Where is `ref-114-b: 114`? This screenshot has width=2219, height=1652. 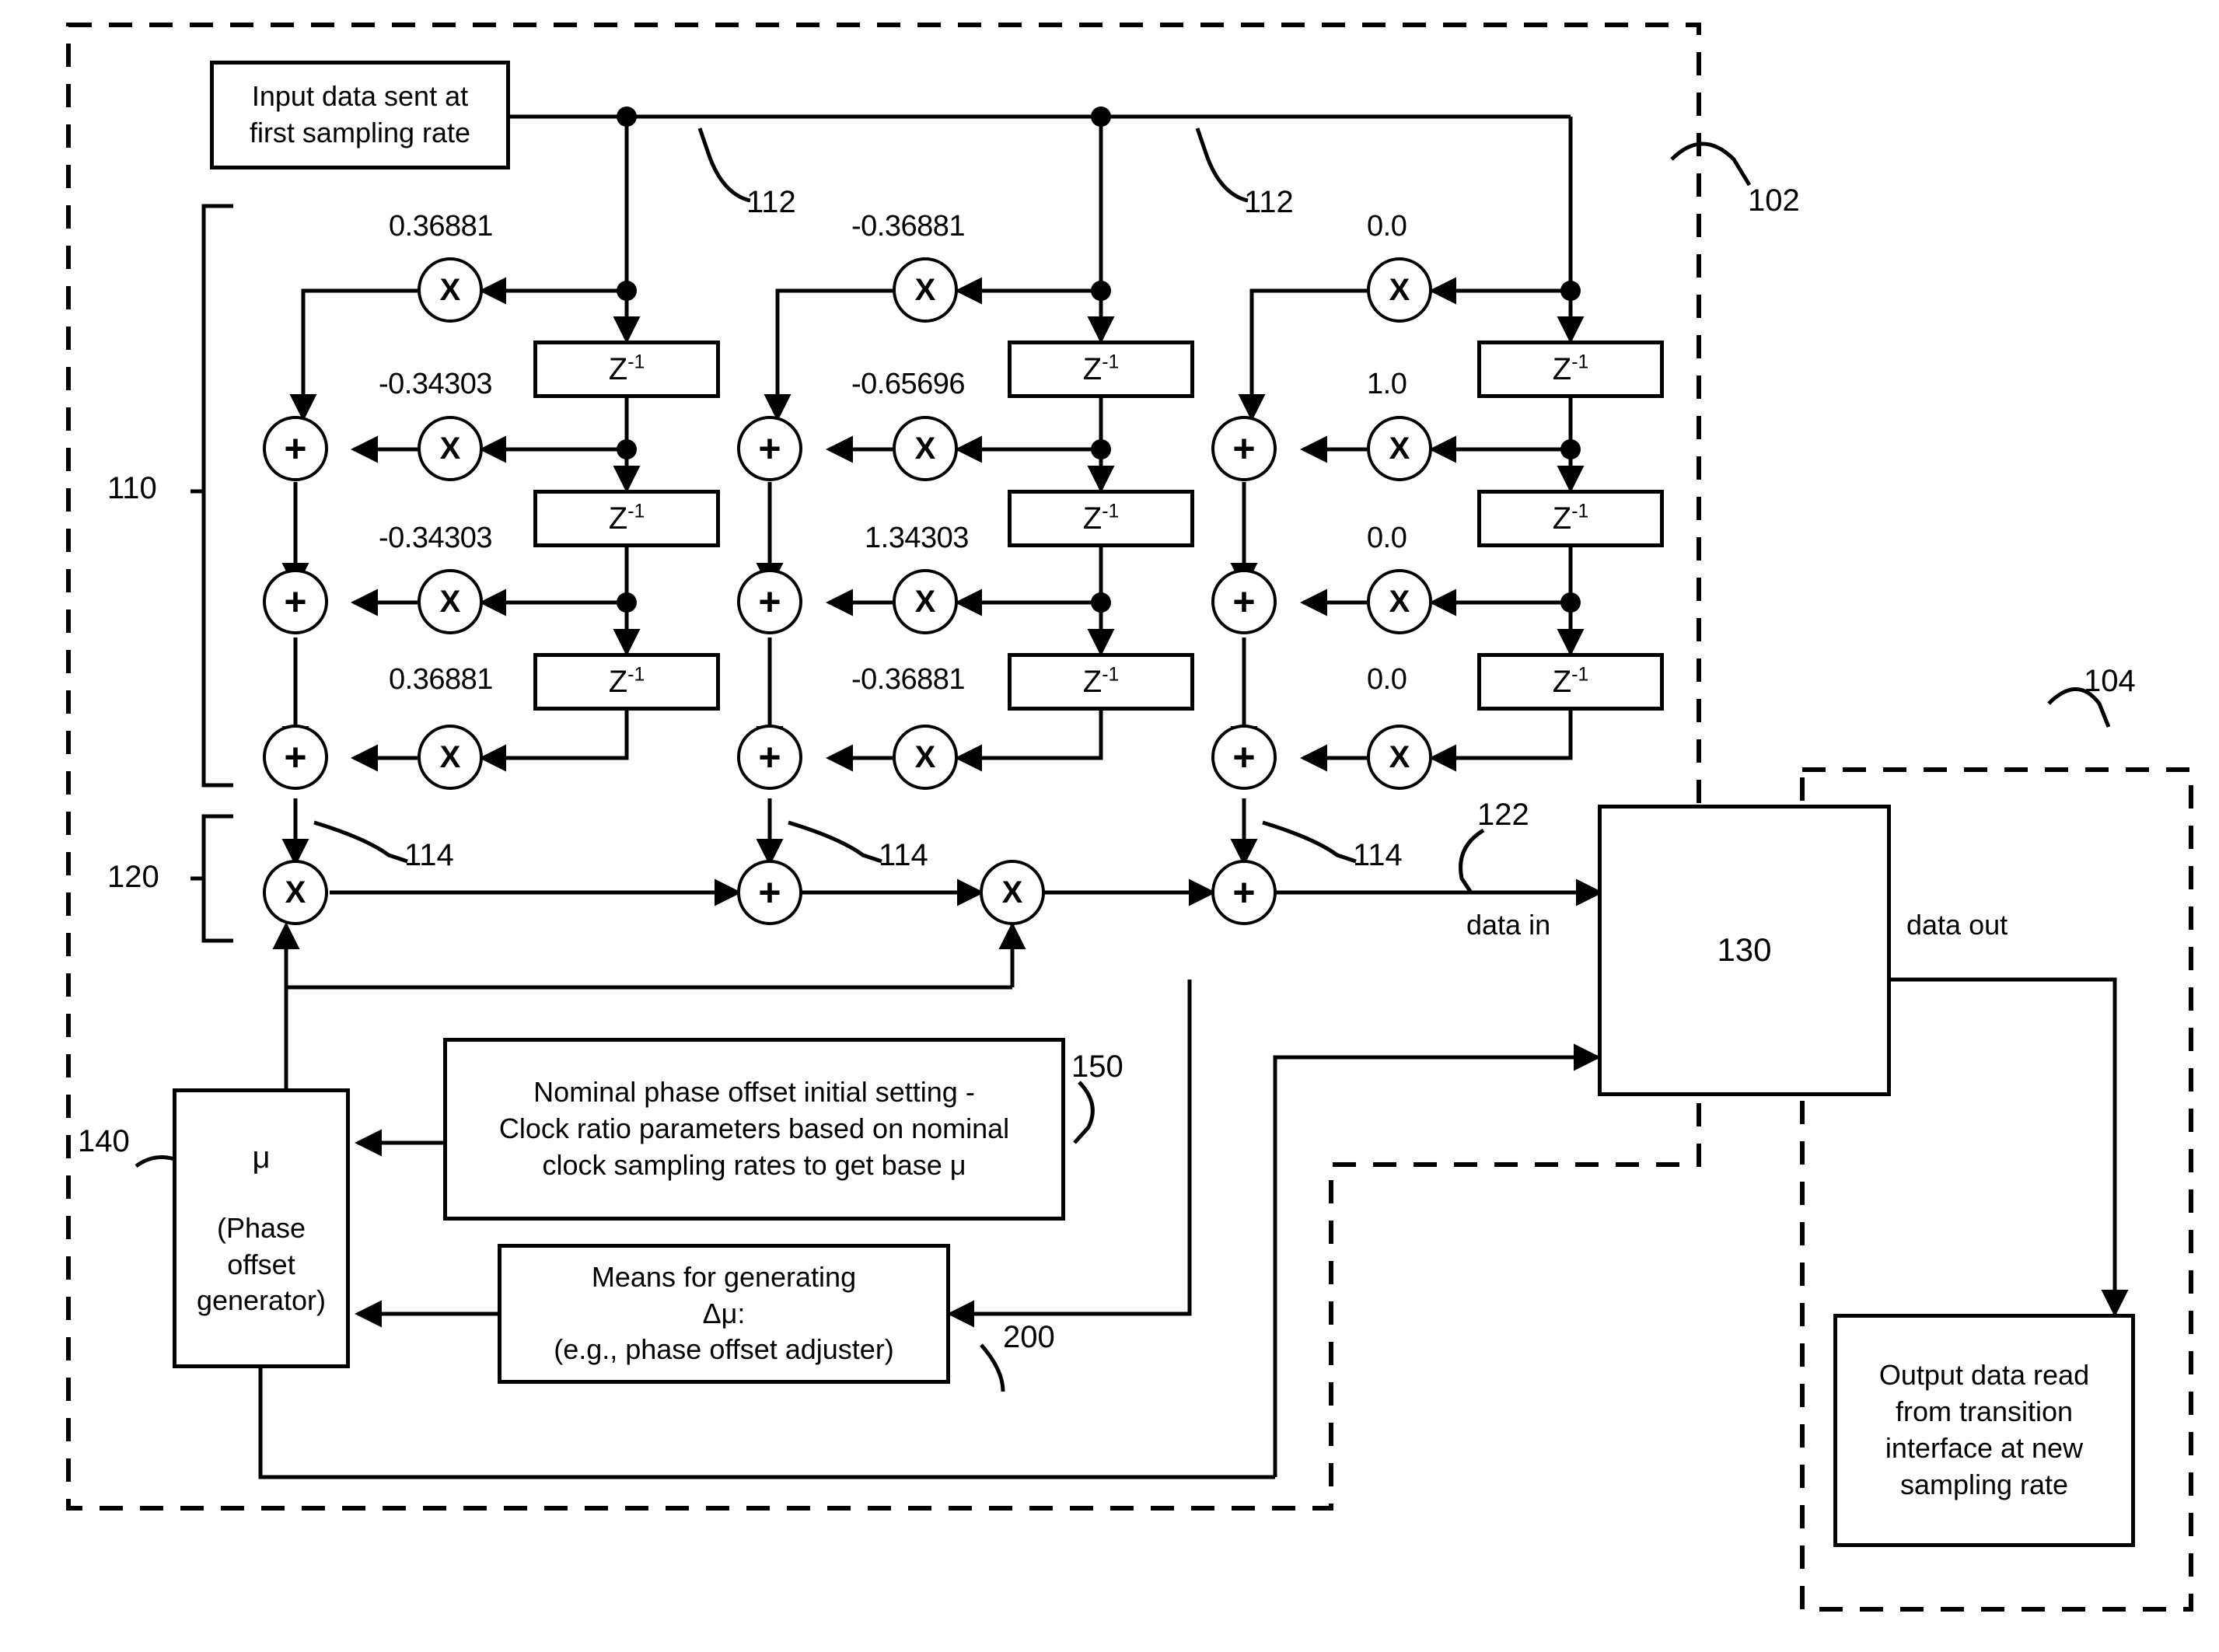 ref-114-b: 114 is located at coordinates (904, 855).